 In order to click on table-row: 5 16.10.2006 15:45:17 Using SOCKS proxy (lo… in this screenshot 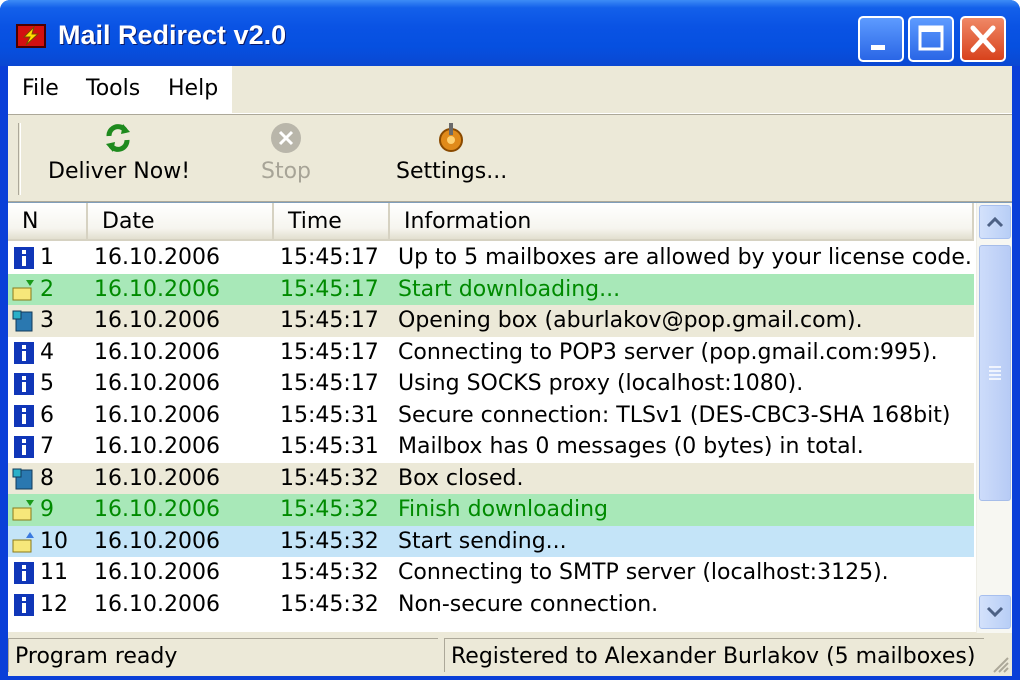, I will do `click(491, 384)`.